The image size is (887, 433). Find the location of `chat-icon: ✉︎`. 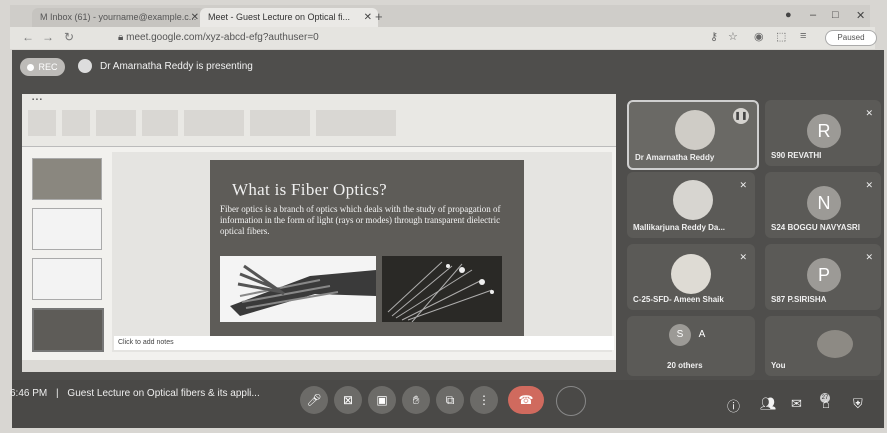

chat-icon: ✉︎ is located at coordinates (796, 404).